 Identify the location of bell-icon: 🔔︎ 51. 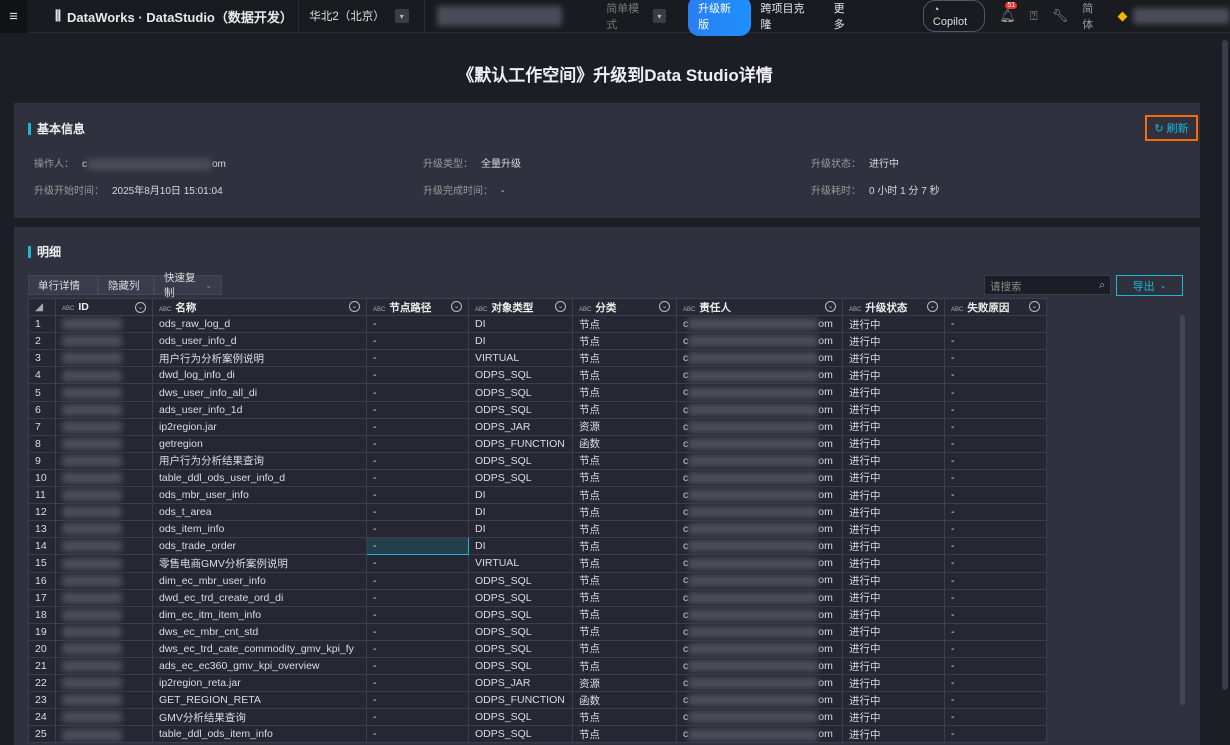
(1008, 13).